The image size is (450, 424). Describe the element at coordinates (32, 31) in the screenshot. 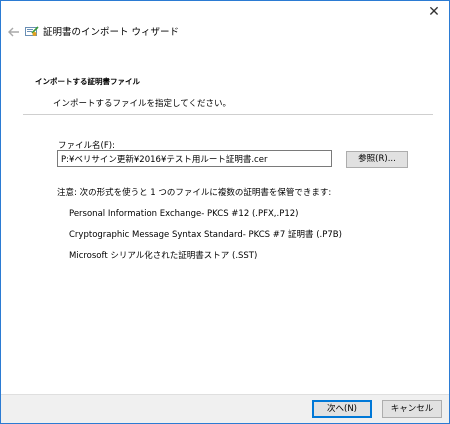

I see `certificate-wizard-icon` at that location.